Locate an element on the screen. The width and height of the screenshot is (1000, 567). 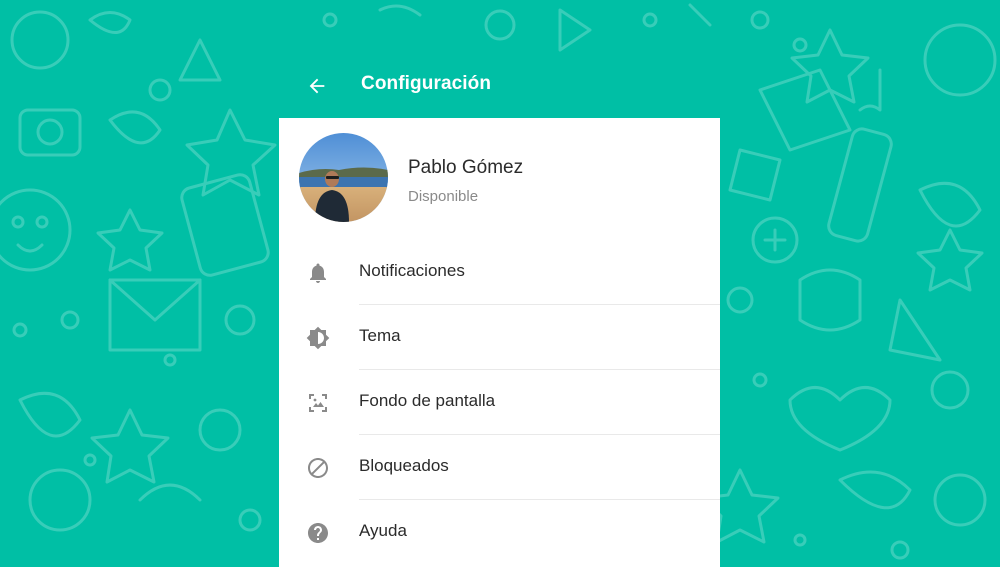
arrow-left-icon is located at coordinates (317, 86).